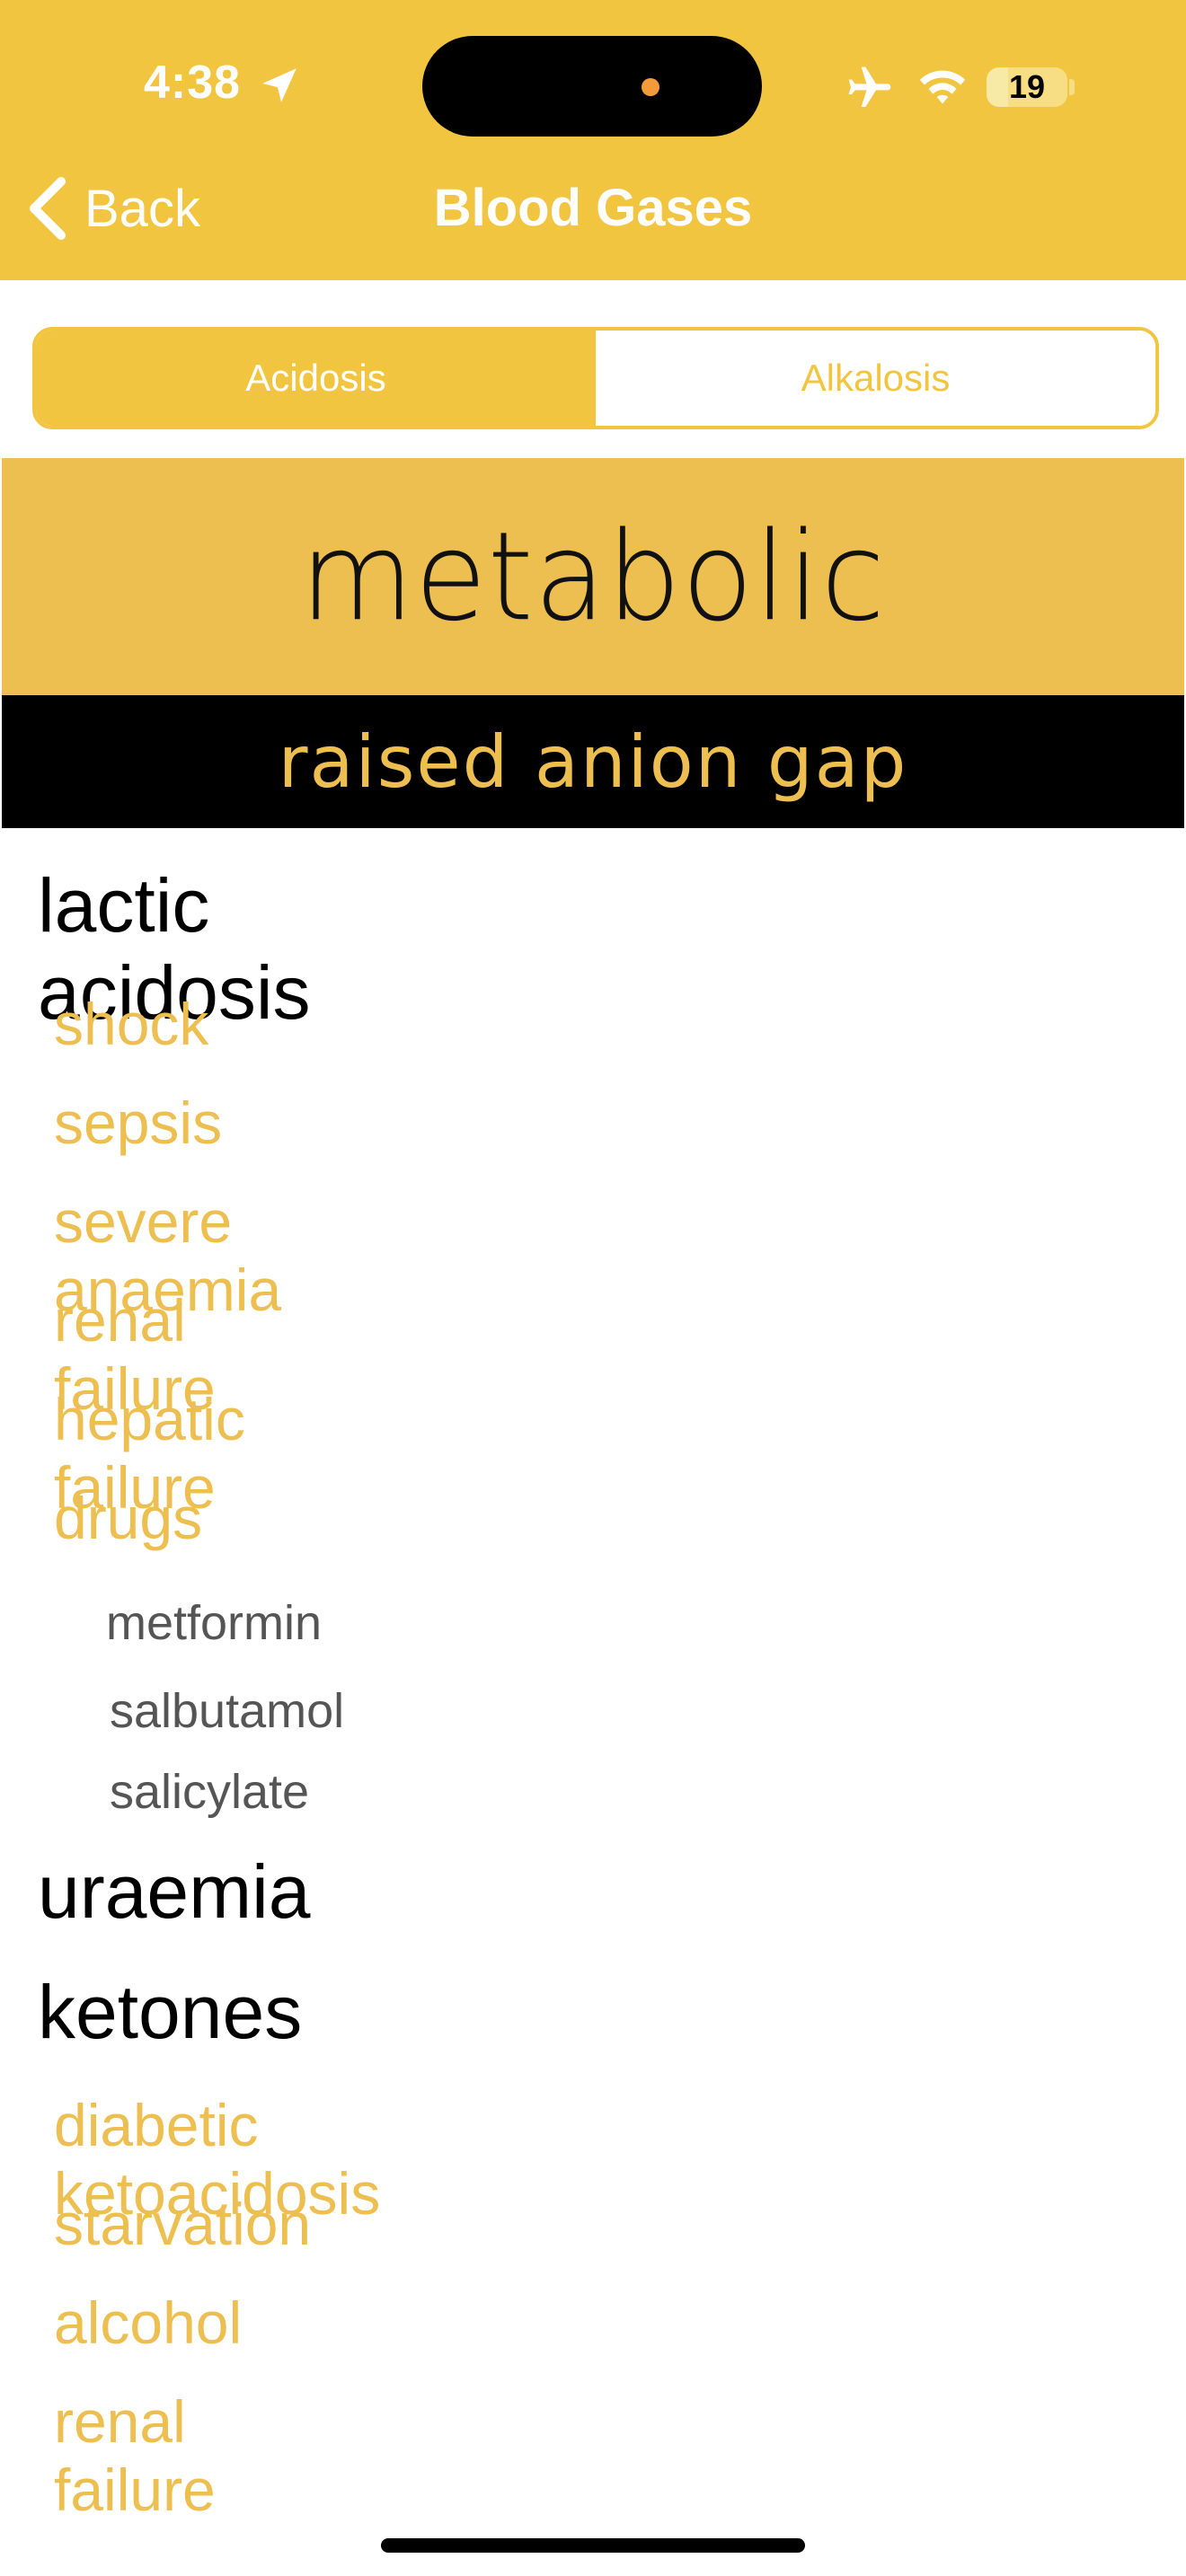 This screenshot has height=2576, width=1186. Describe the element at coordinates (138, 1123) in the screenshot. I see `list-item: sepsis` at that location.